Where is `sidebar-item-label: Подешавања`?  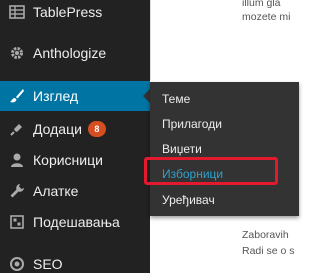
sidebar-item-label: Подешавања is located at coordinates (76, 222).